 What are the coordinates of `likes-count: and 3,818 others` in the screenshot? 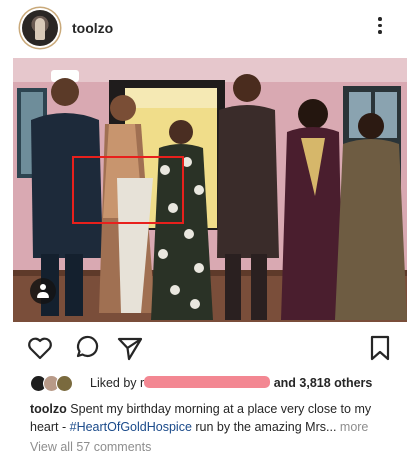 It's located at (323, 383).